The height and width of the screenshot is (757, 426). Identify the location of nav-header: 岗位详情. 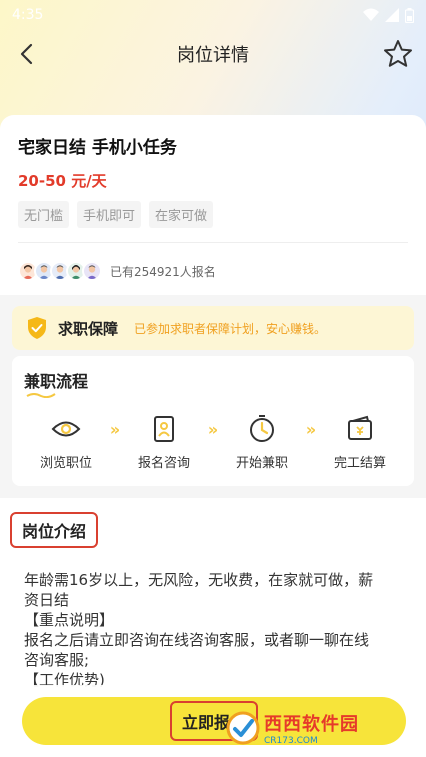
(213, 54).